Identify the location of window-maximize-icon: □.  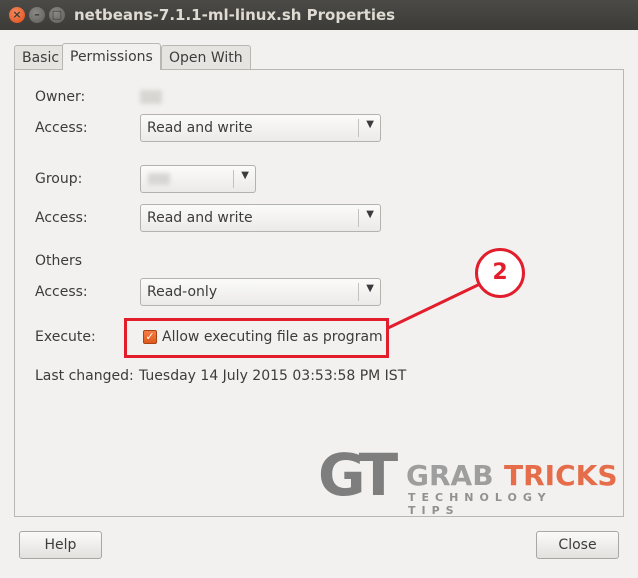
(57, 15).